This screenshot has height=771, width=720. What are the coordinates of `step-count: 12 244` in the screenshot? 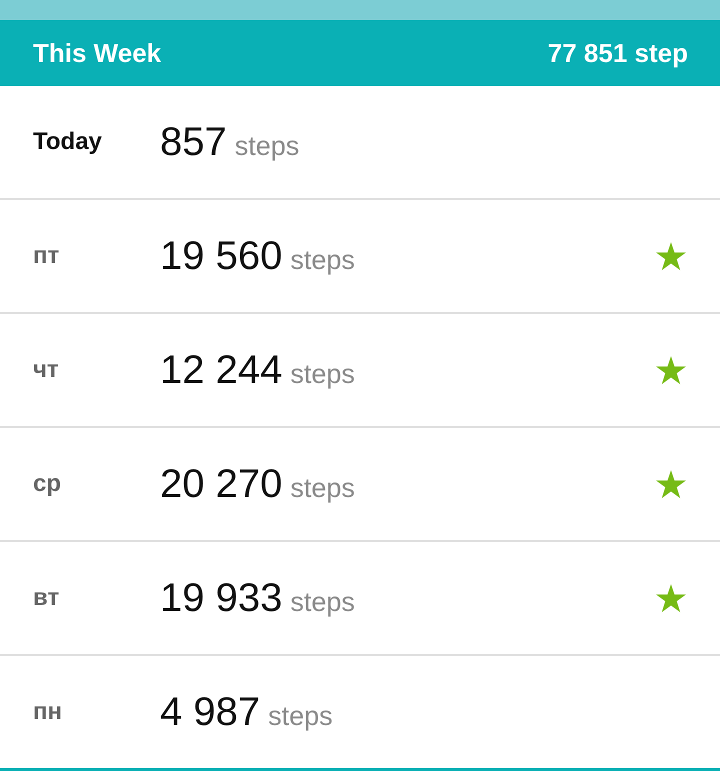 It's located at (221, 370).